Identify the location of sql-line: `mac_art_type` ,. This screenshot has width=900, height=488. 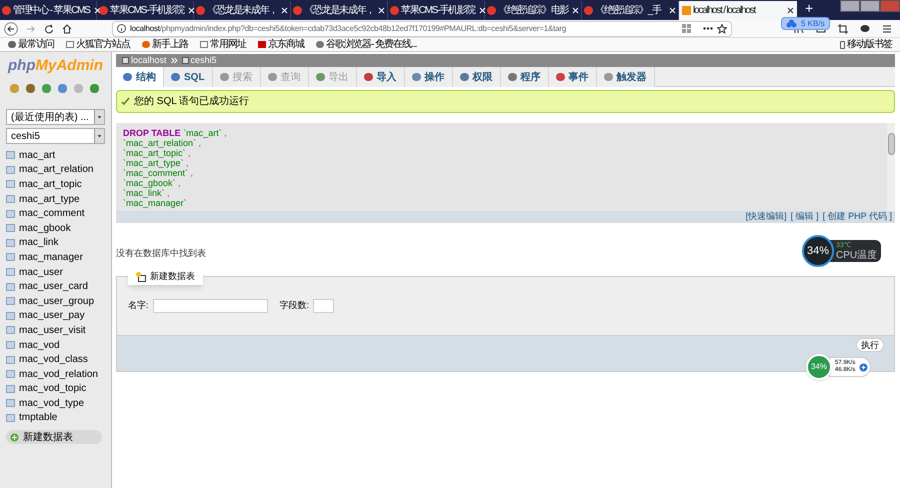
(156, 163).